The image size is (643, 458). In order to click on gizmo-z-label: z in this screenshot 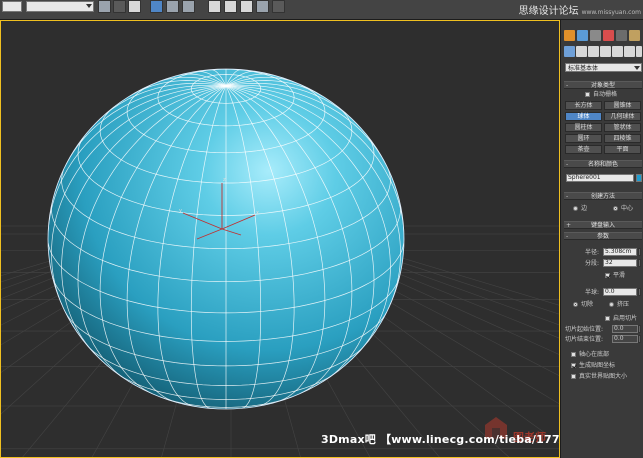, I will do `click(224, 180)`.